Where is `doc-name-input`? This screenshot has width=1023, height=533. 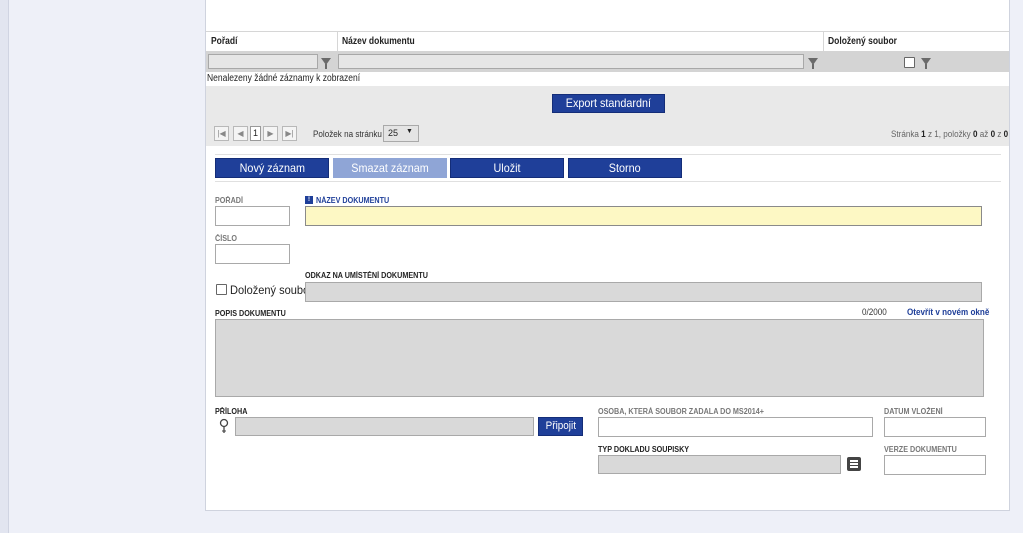
doc-name-input is located at coordinates (643, 216).